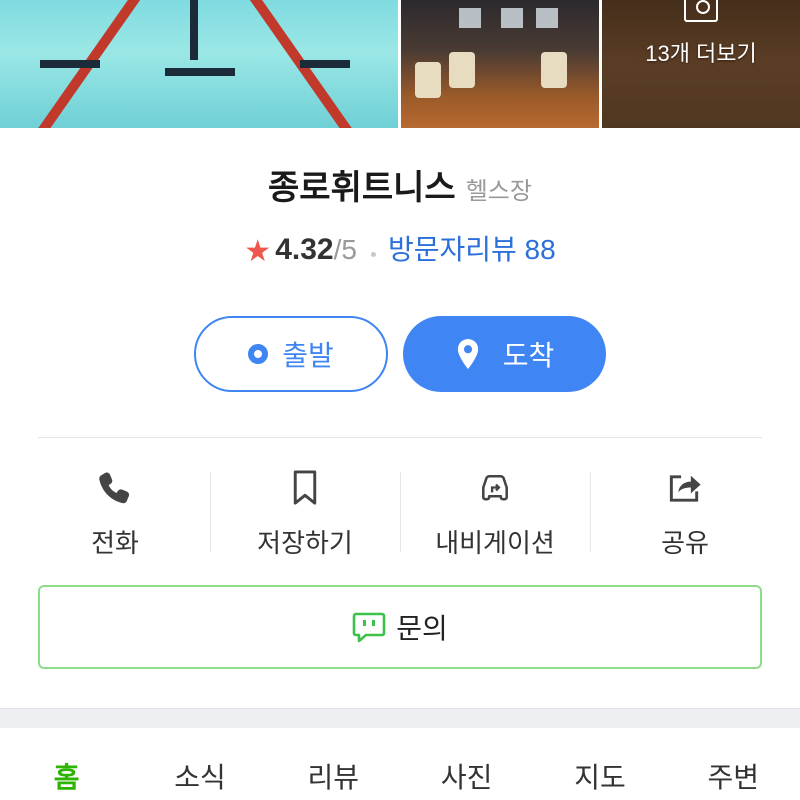 This screenshot has height=800, width=800. I want to click on chat-icon, so click(369, 627).